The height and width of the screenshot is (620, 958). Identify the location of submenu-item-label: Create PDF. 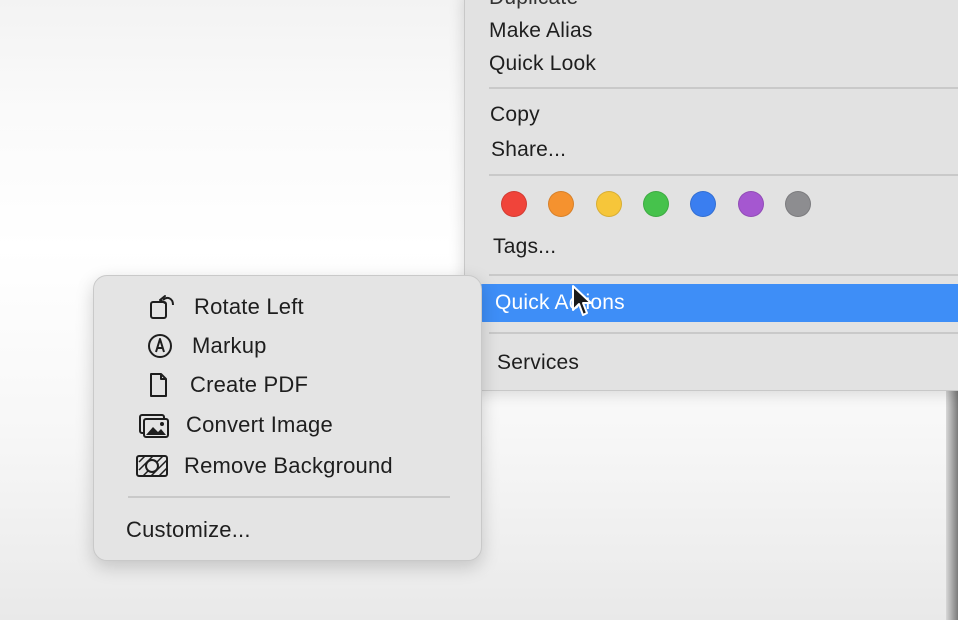
(249, 384).